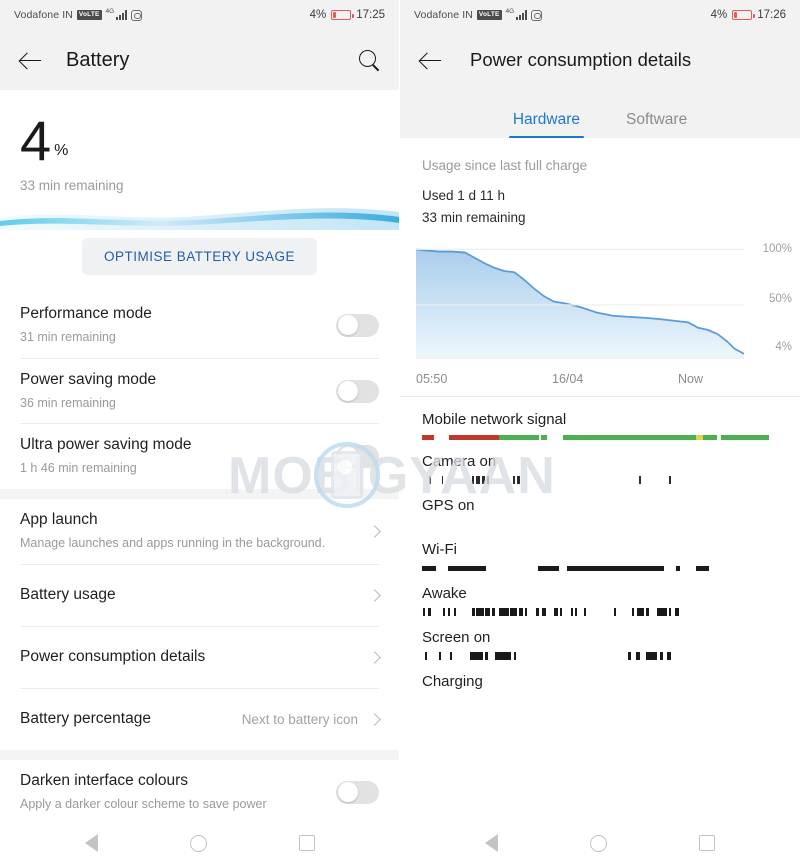 This screenshot has width=800, height=867. I want to click on row-power-saving-mode: Power saving mode 36 min remaining, so click(199, 391).